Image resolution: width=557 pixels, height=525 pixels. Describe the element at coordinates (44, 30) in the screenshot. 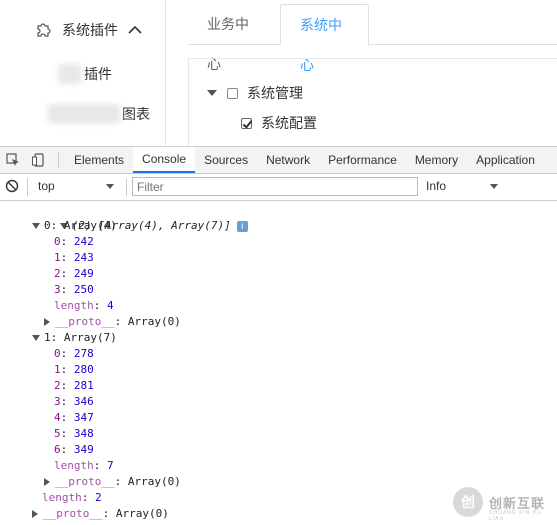

I see `puzzle-icon` at that location.